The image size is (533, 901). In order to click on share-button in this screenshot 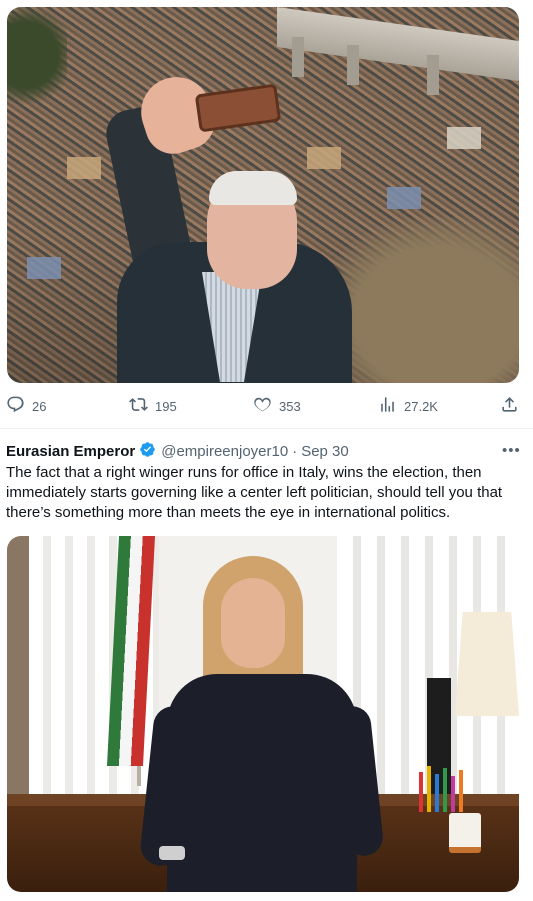, I will do `click(509, 406)`.